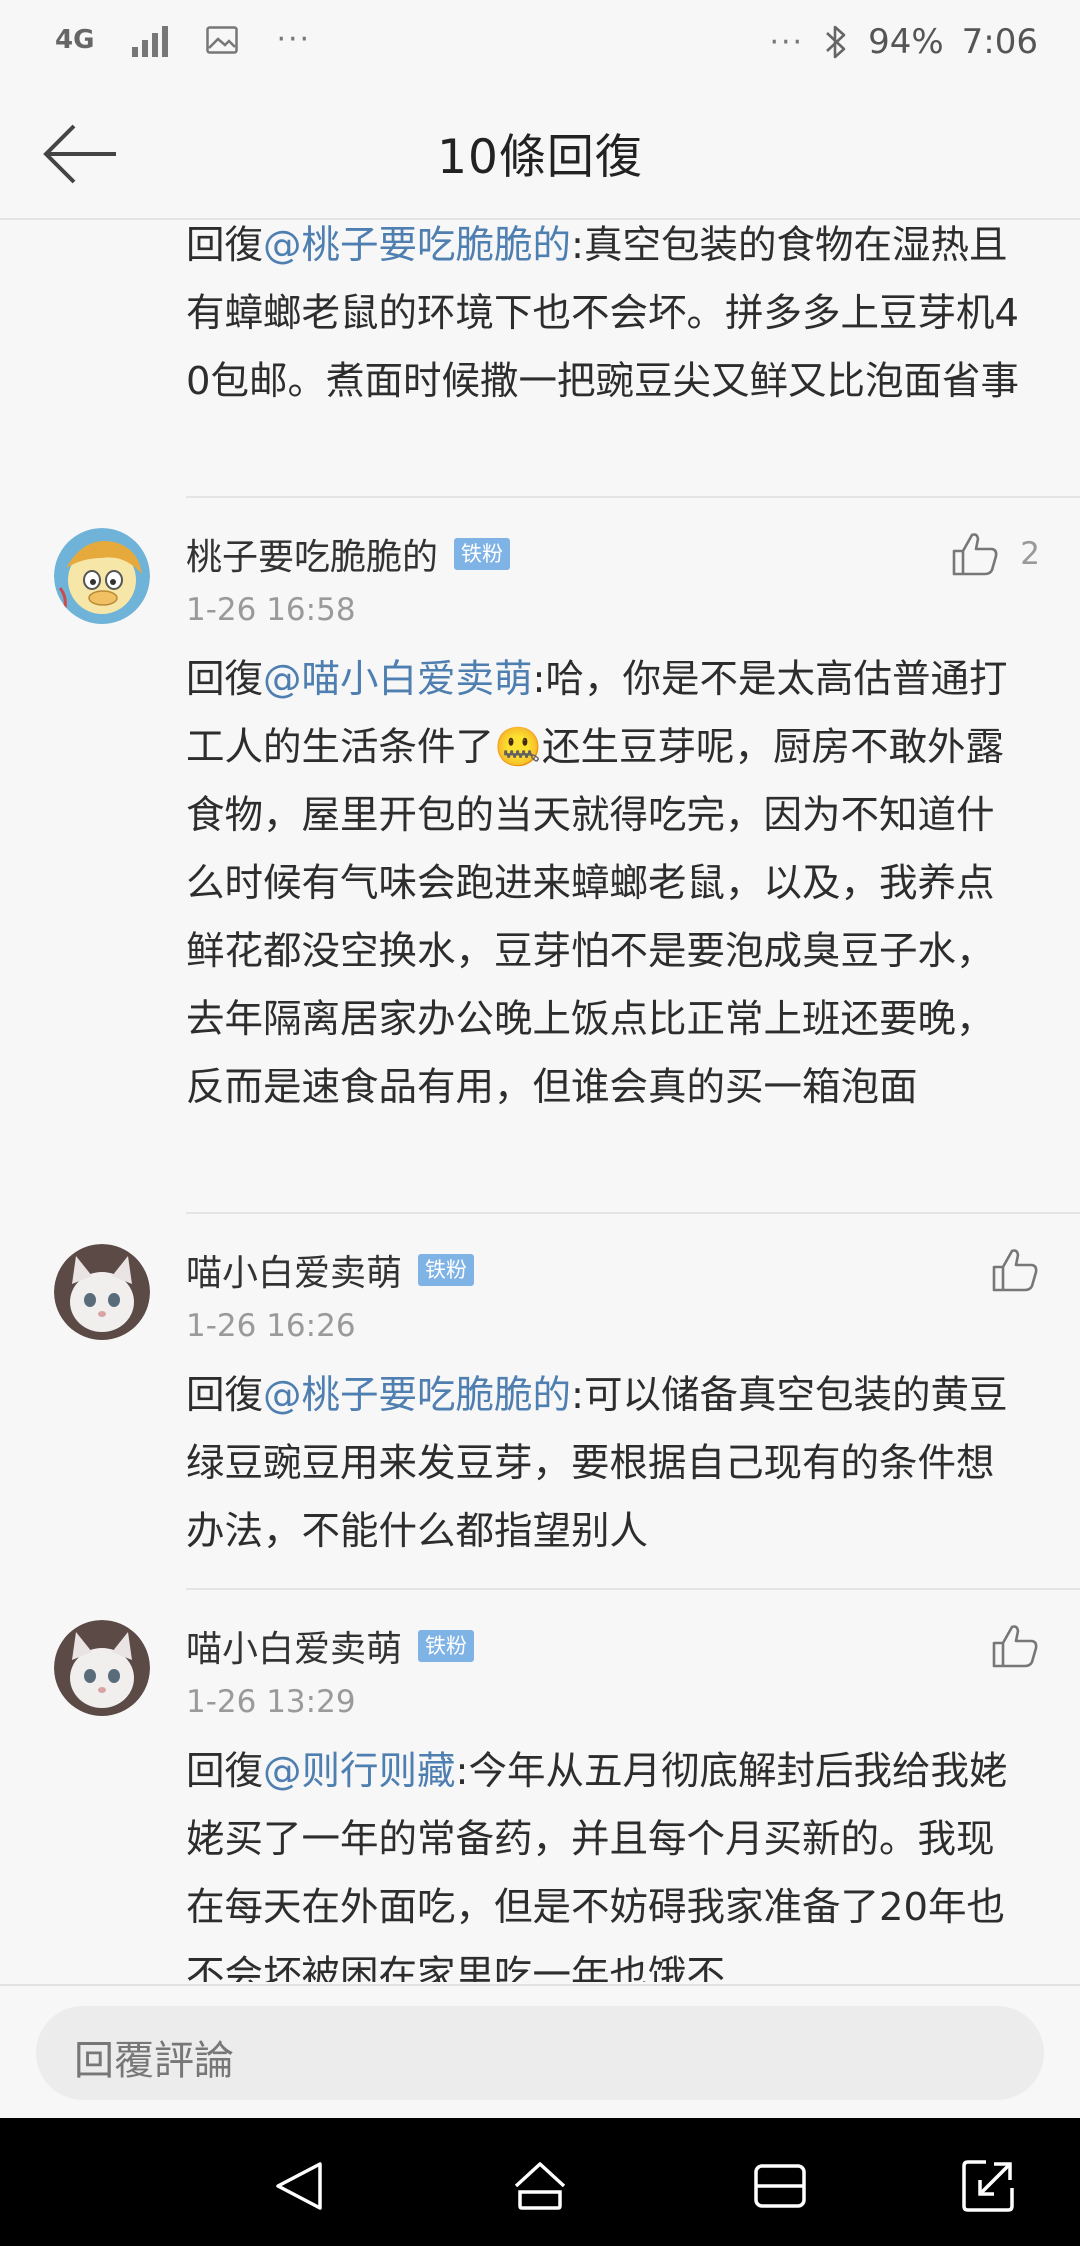 The image size is (1080, 2246). I want to click on reply-input-placeholder: 回覆評論, so click(154, 2061).